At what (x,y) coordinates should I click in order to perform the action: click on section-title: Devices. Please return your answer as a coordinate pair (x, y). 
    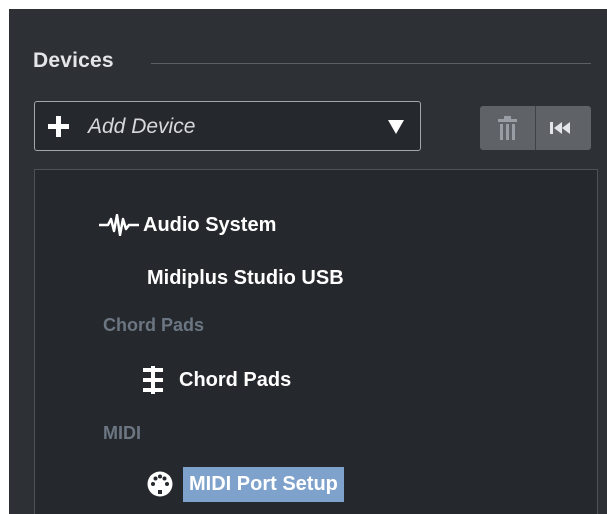
    Looking at the image, I should click on (73, 60).